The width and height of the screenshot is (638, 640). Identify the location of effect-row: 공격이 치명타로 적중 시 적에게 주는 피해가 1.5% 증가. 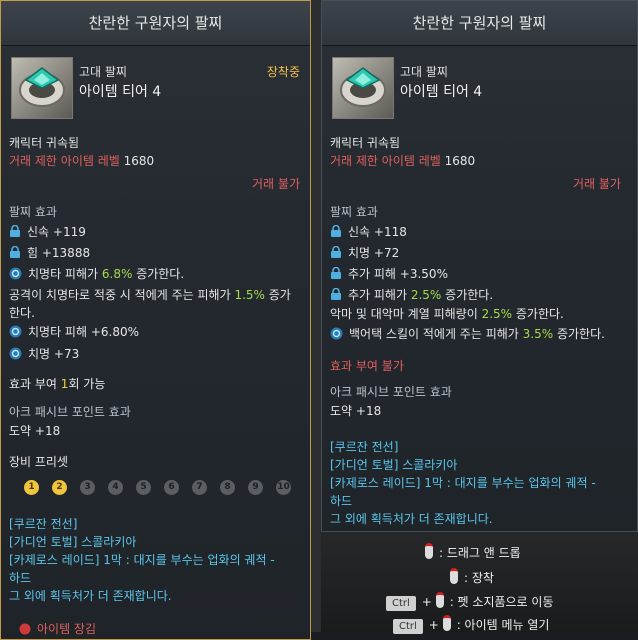
(150, 295).